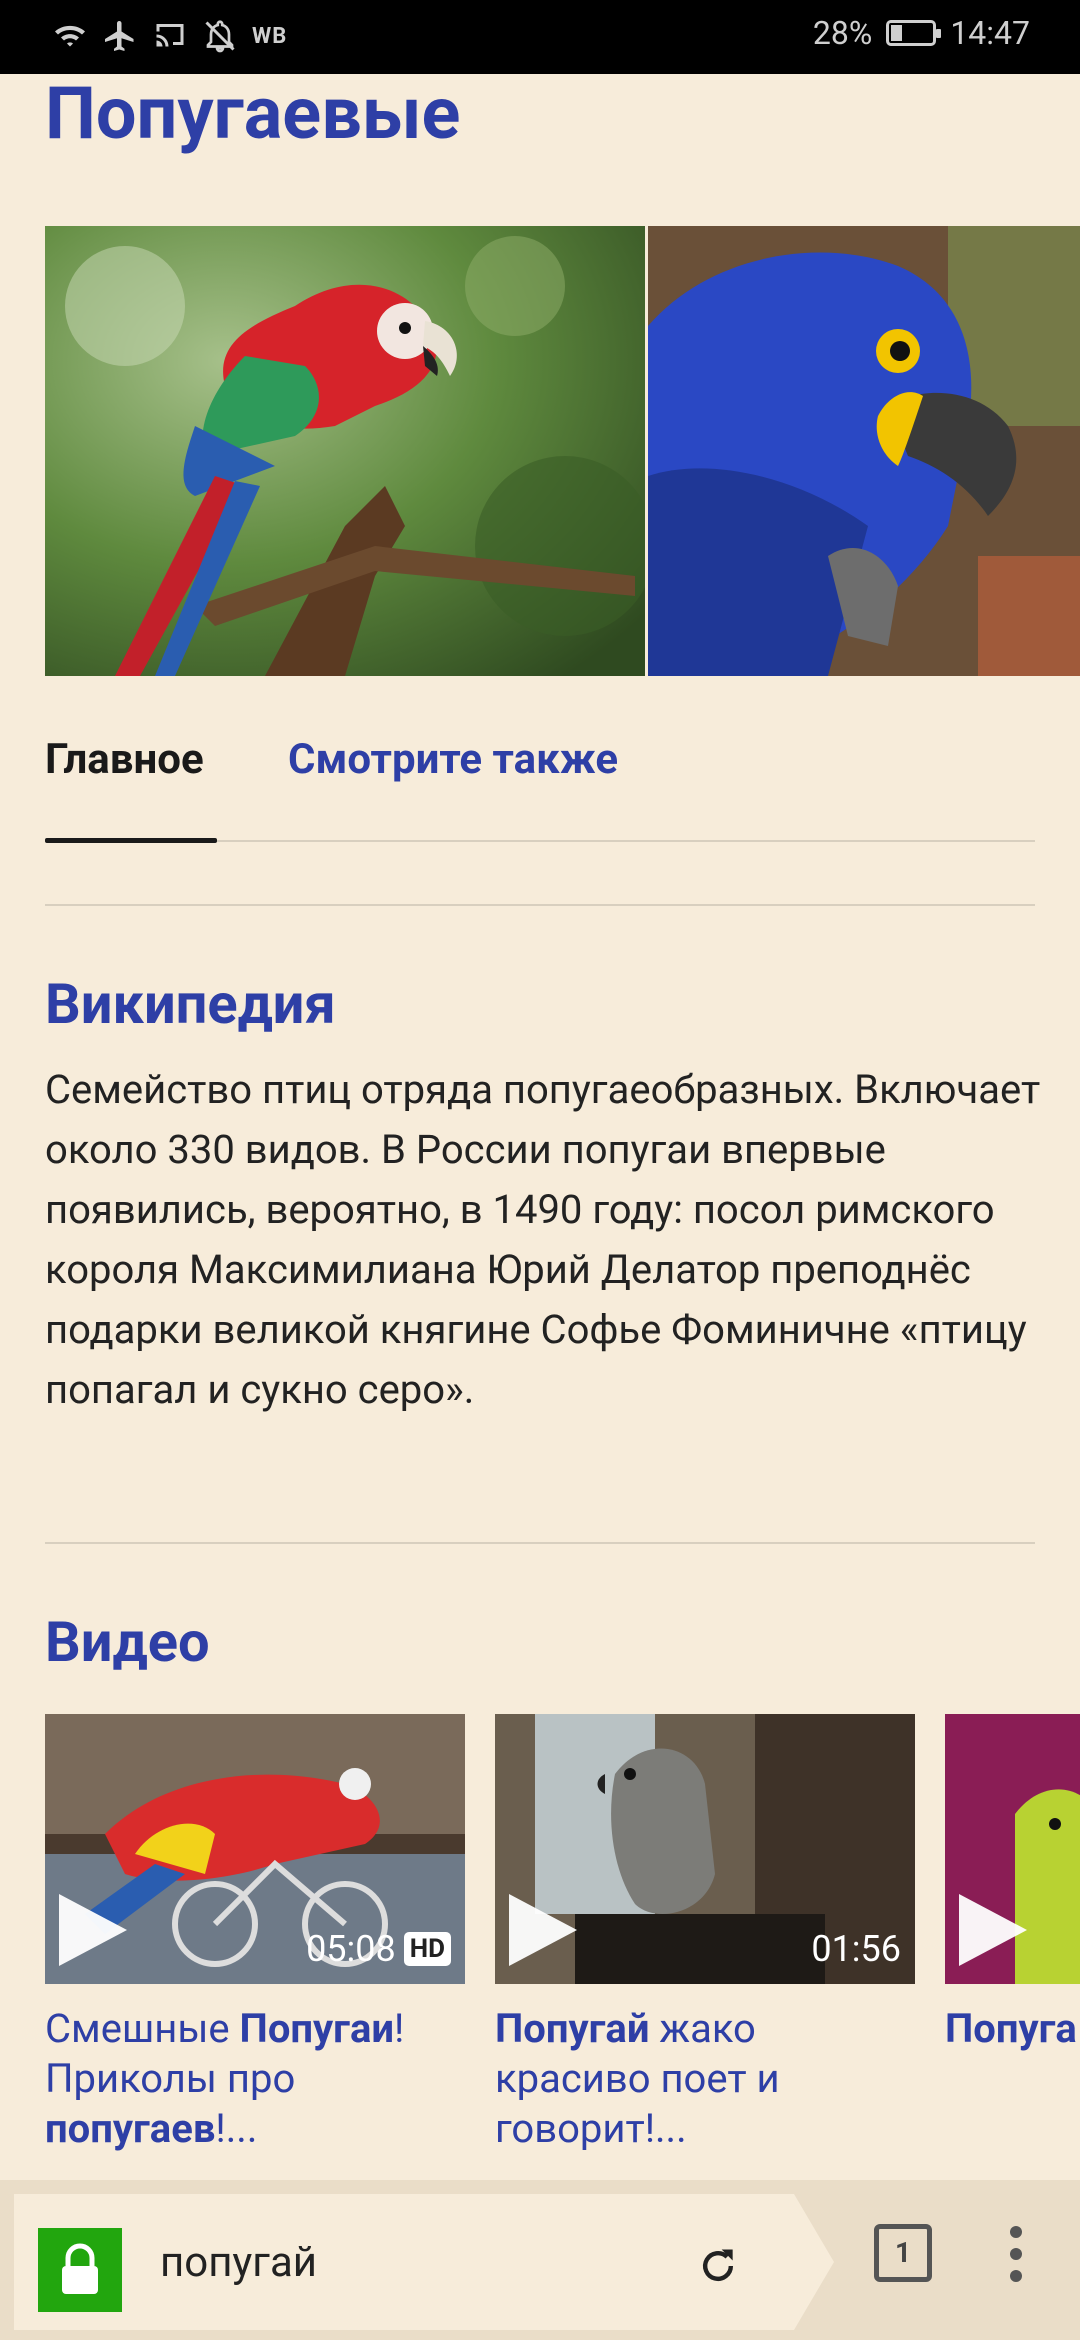 The height and width of the screenshot is (2340, 1080). I want to click on tab-active-indicator, so click(131, 840).